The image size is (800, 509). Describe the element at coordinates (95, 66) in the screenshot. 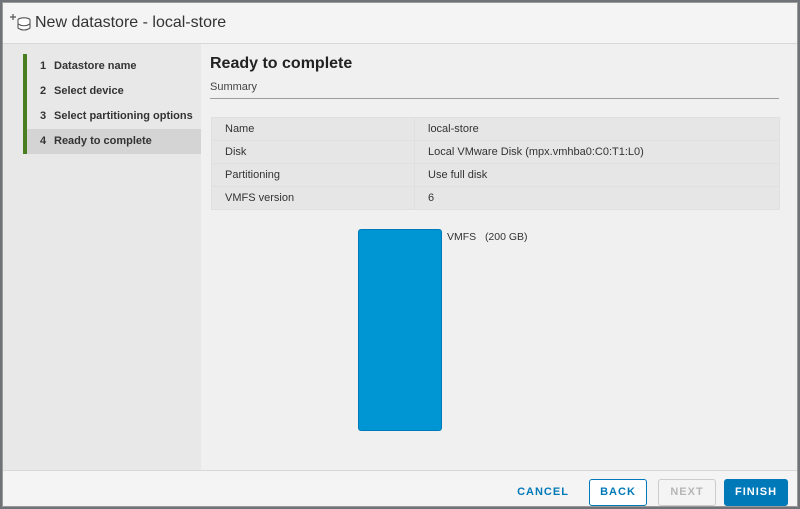

I see `step-label: Datastore name` at that location.